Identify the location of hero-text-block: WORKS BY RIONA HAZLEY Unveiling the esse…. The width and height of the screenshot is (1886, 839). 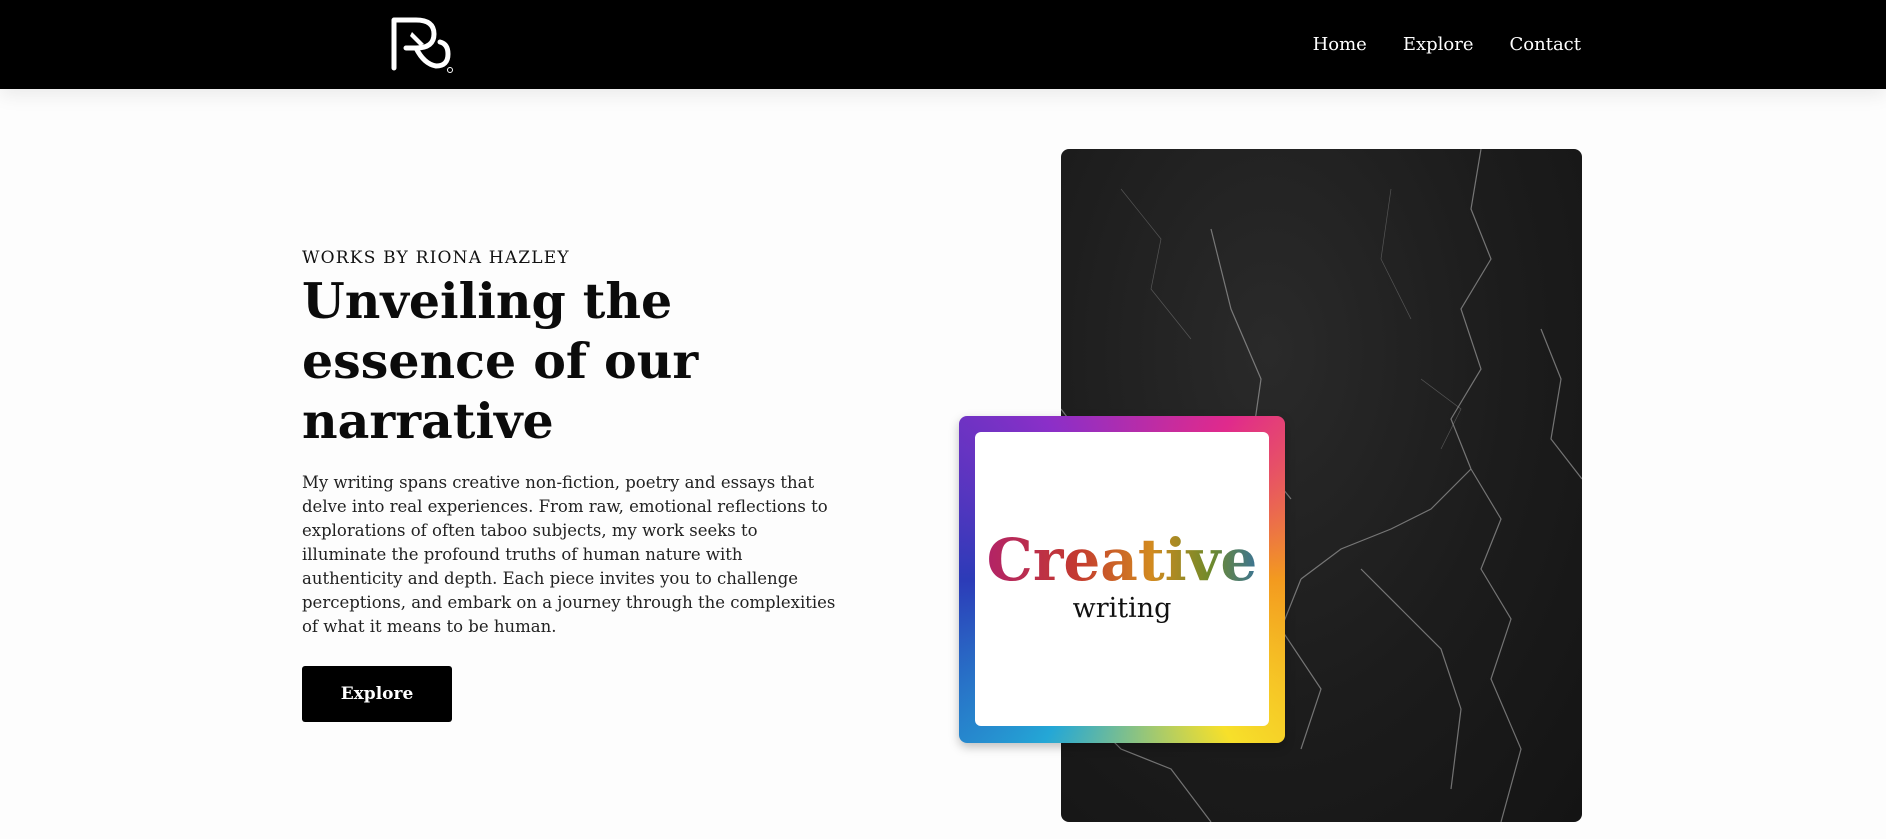
(572, 443).